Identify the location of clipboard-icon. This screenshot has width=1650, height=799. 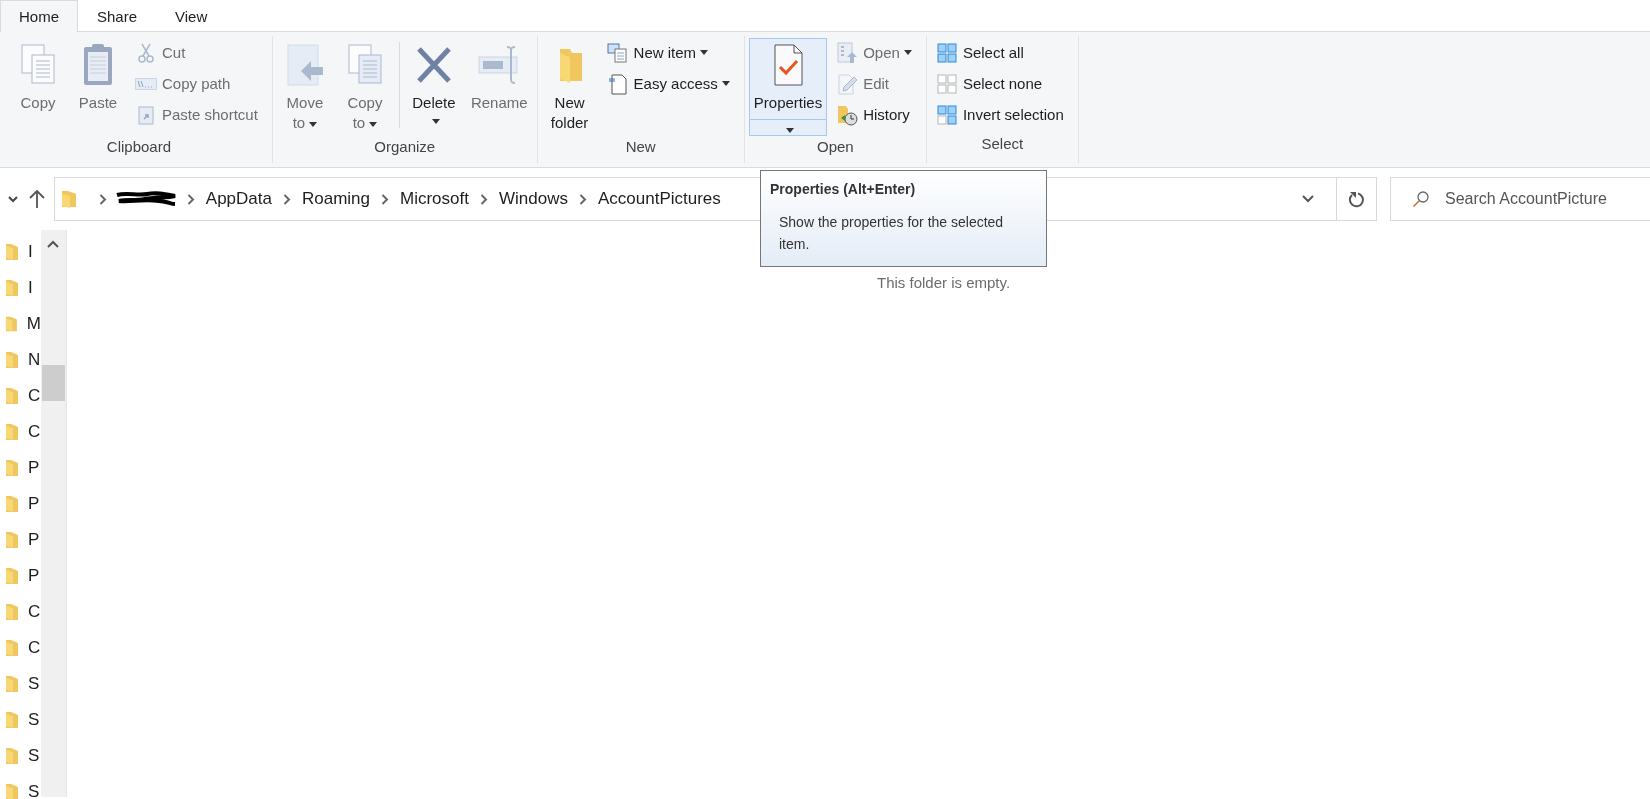
(146, 114).